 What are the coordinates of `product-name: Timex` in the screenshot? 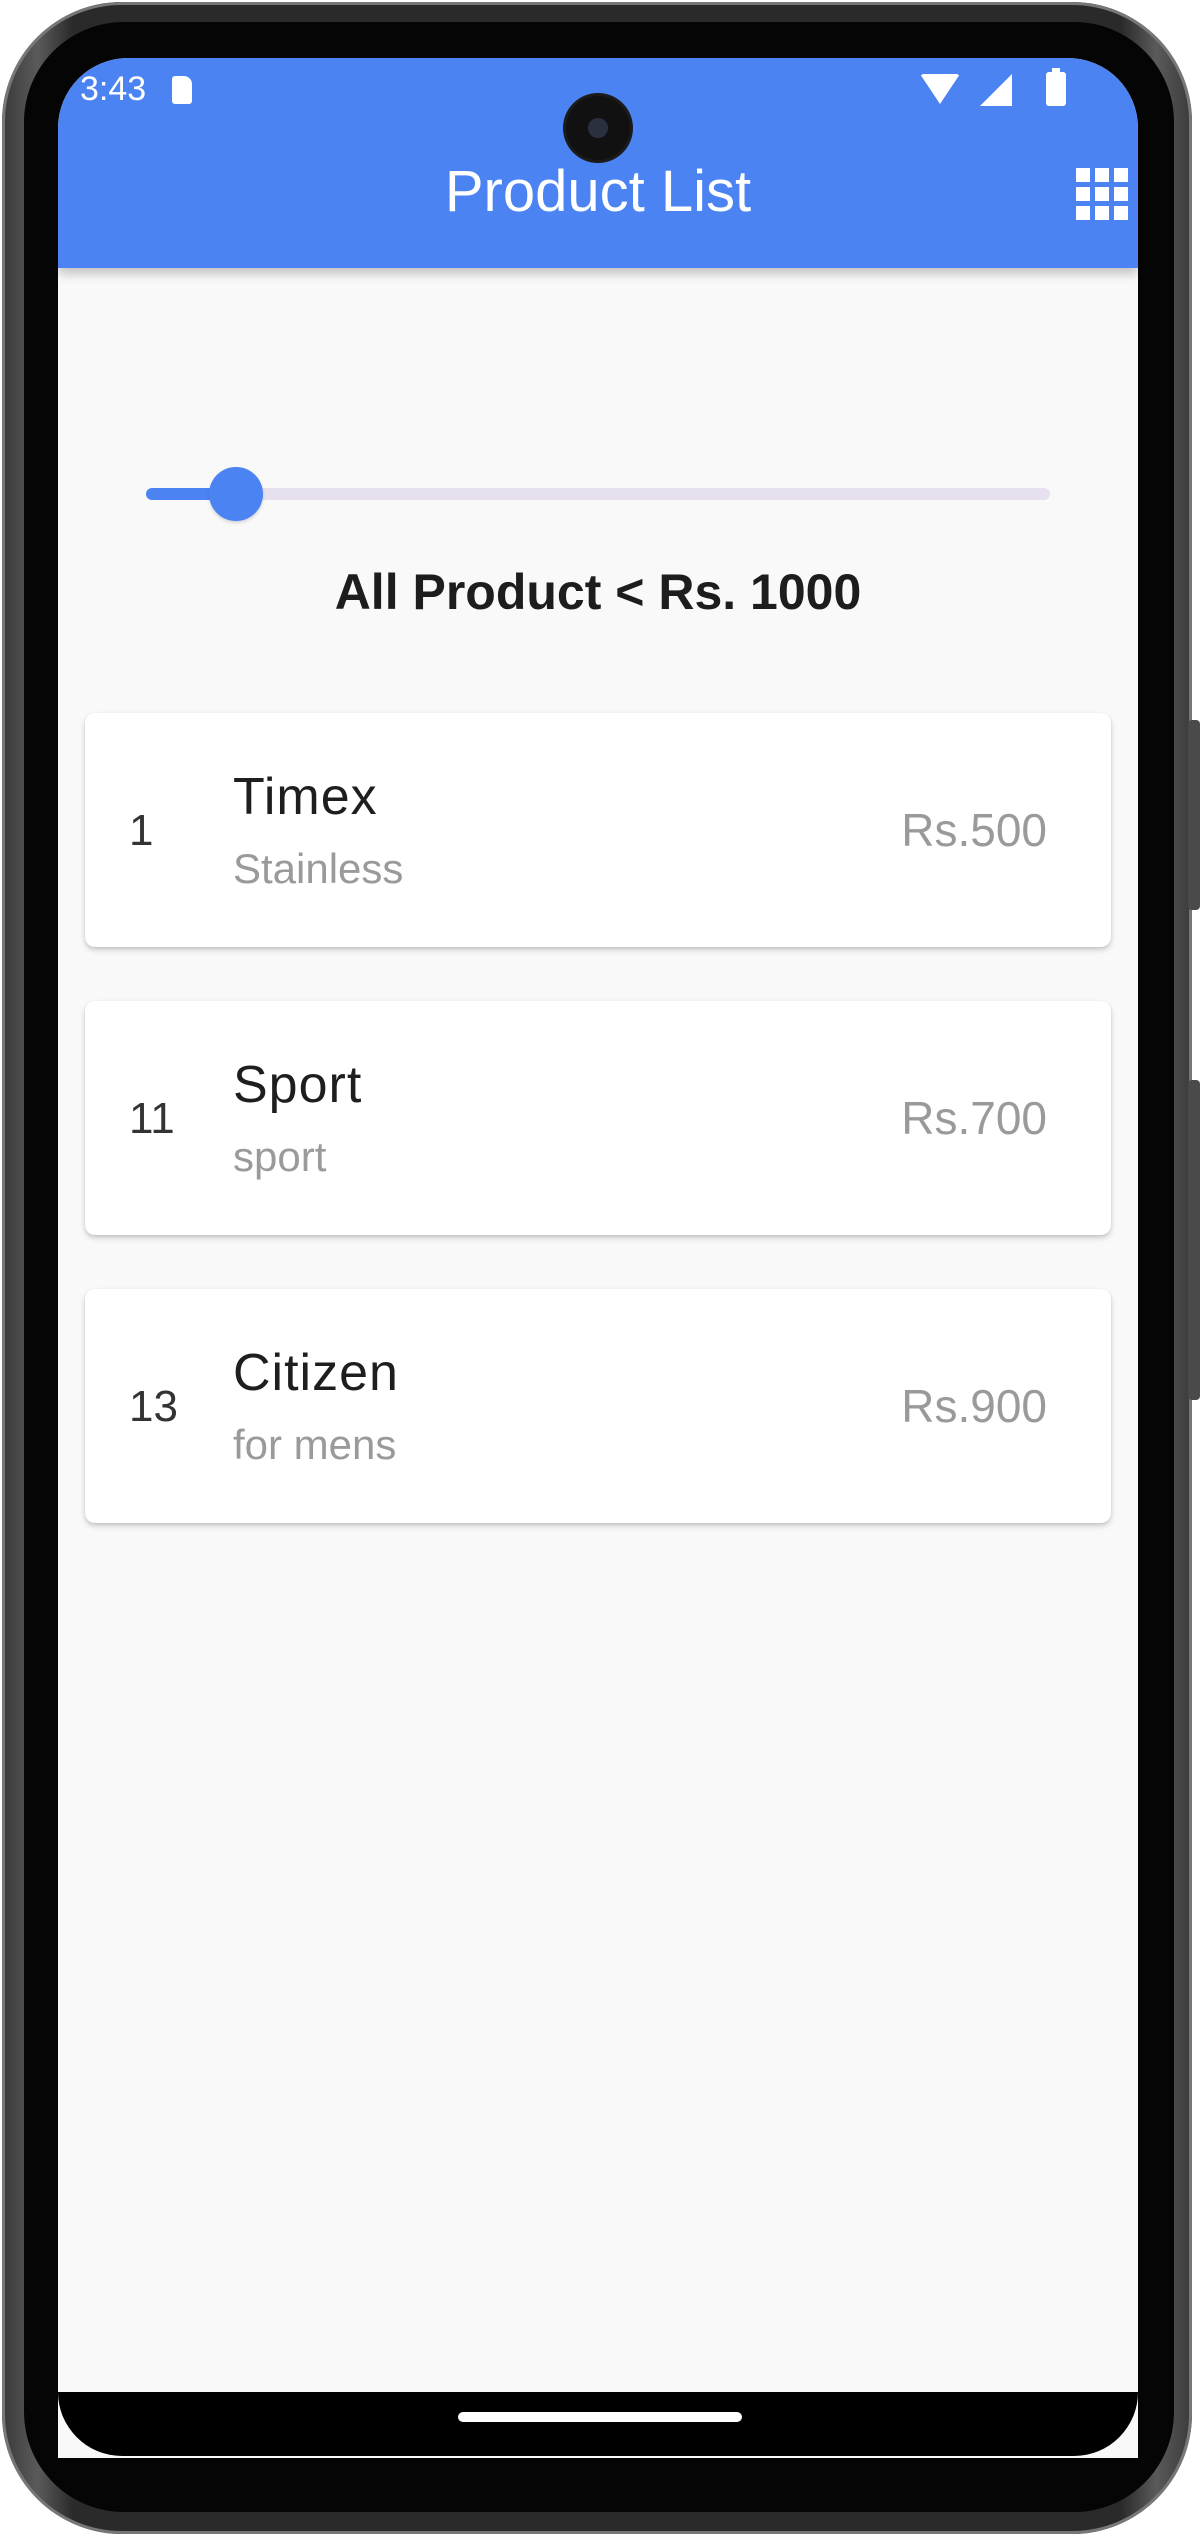 It's located at (305, 797).